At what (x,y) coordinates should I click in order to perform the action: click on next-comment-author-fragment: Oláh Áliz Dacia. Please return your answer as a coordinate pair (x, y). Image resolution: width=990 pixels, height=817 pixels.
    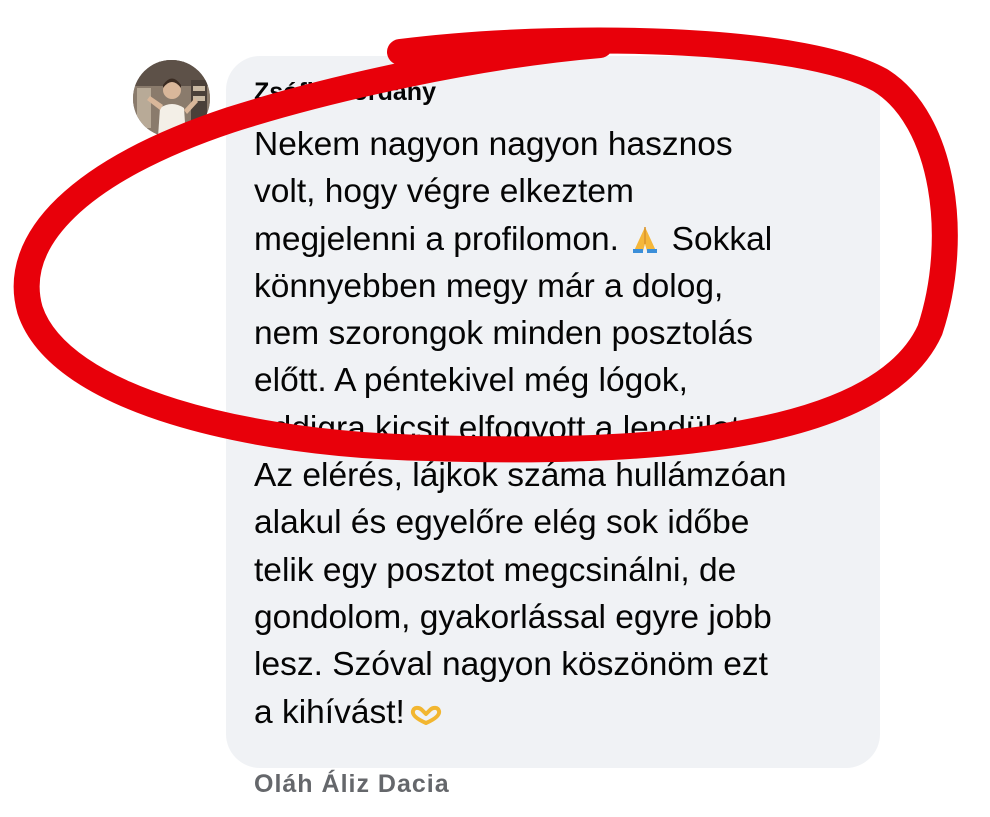
    Looking at the image, I should click on (352, 784).